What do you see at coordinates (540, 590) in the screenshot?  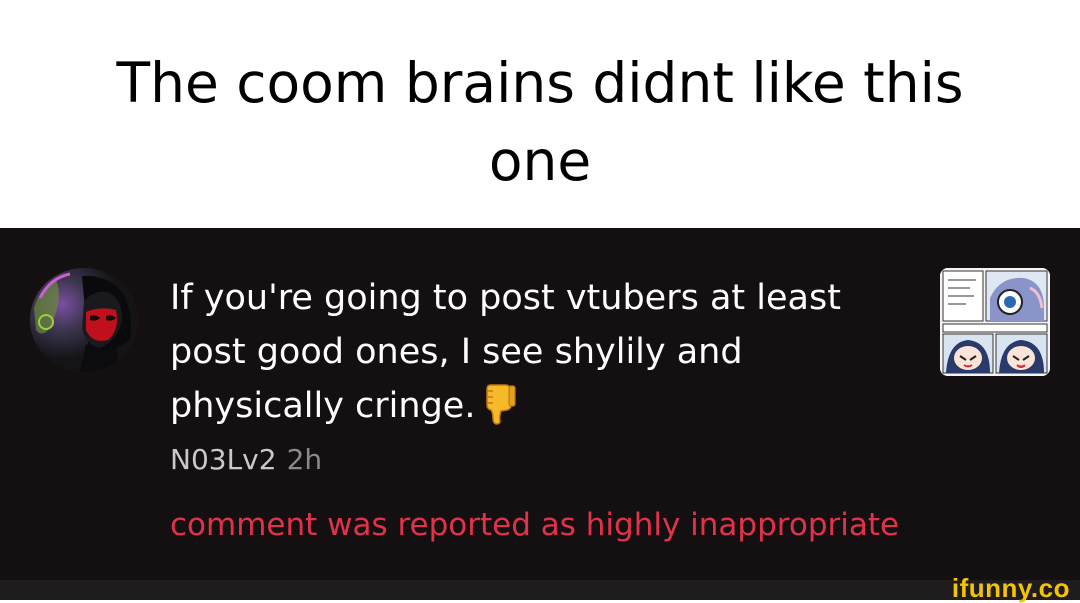 I see `footer-strip` at bounding box center [540, 590].